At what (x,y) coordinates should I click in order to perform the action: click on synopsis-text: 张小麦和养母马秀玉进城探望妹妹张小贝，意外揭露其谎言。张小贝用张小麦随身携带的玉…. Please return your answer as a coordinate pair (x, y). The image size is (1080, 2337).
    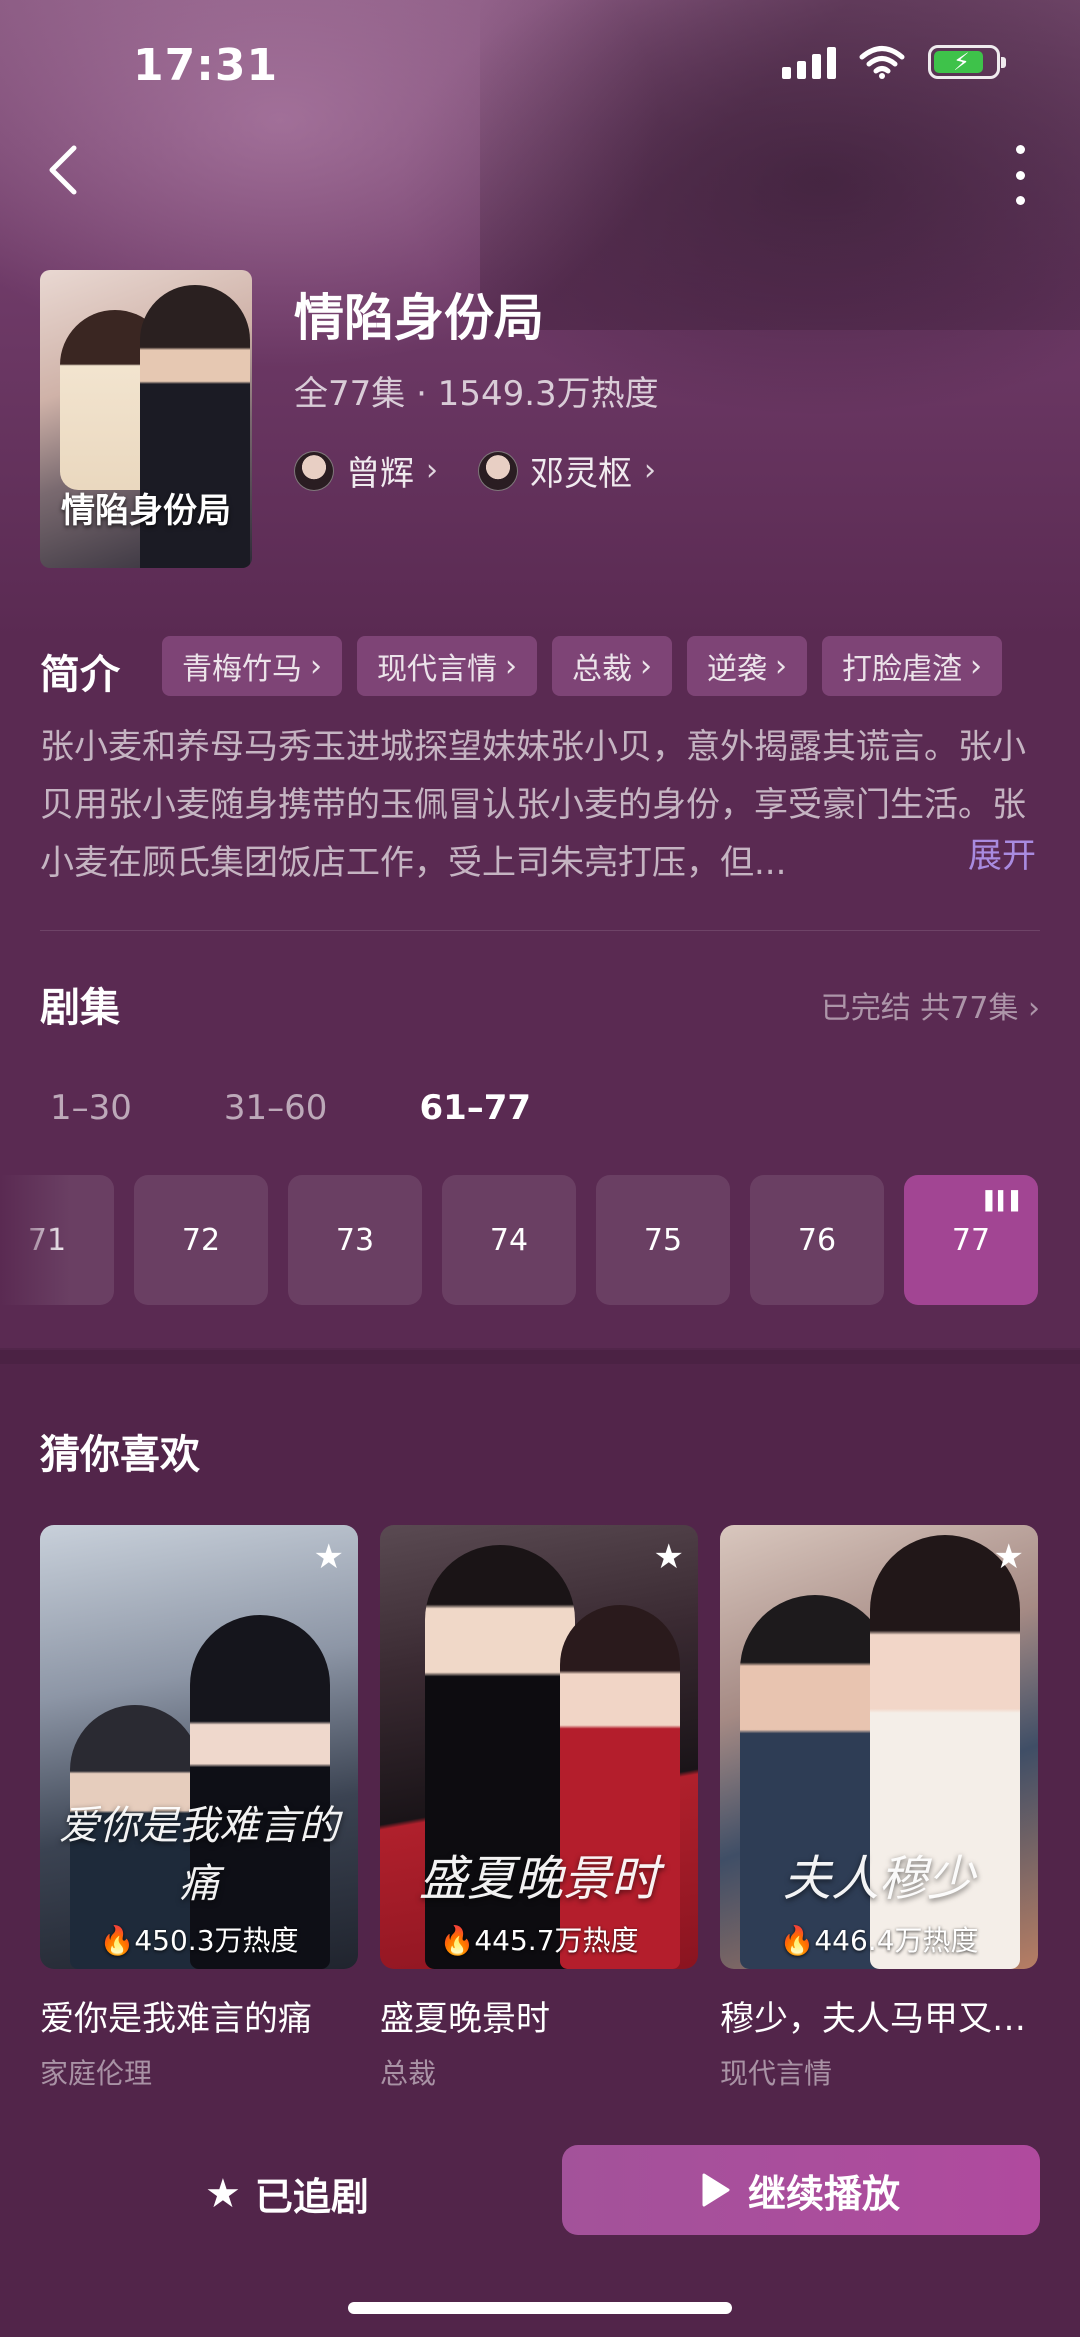
    Looking at the image, I should click on (533, 805).